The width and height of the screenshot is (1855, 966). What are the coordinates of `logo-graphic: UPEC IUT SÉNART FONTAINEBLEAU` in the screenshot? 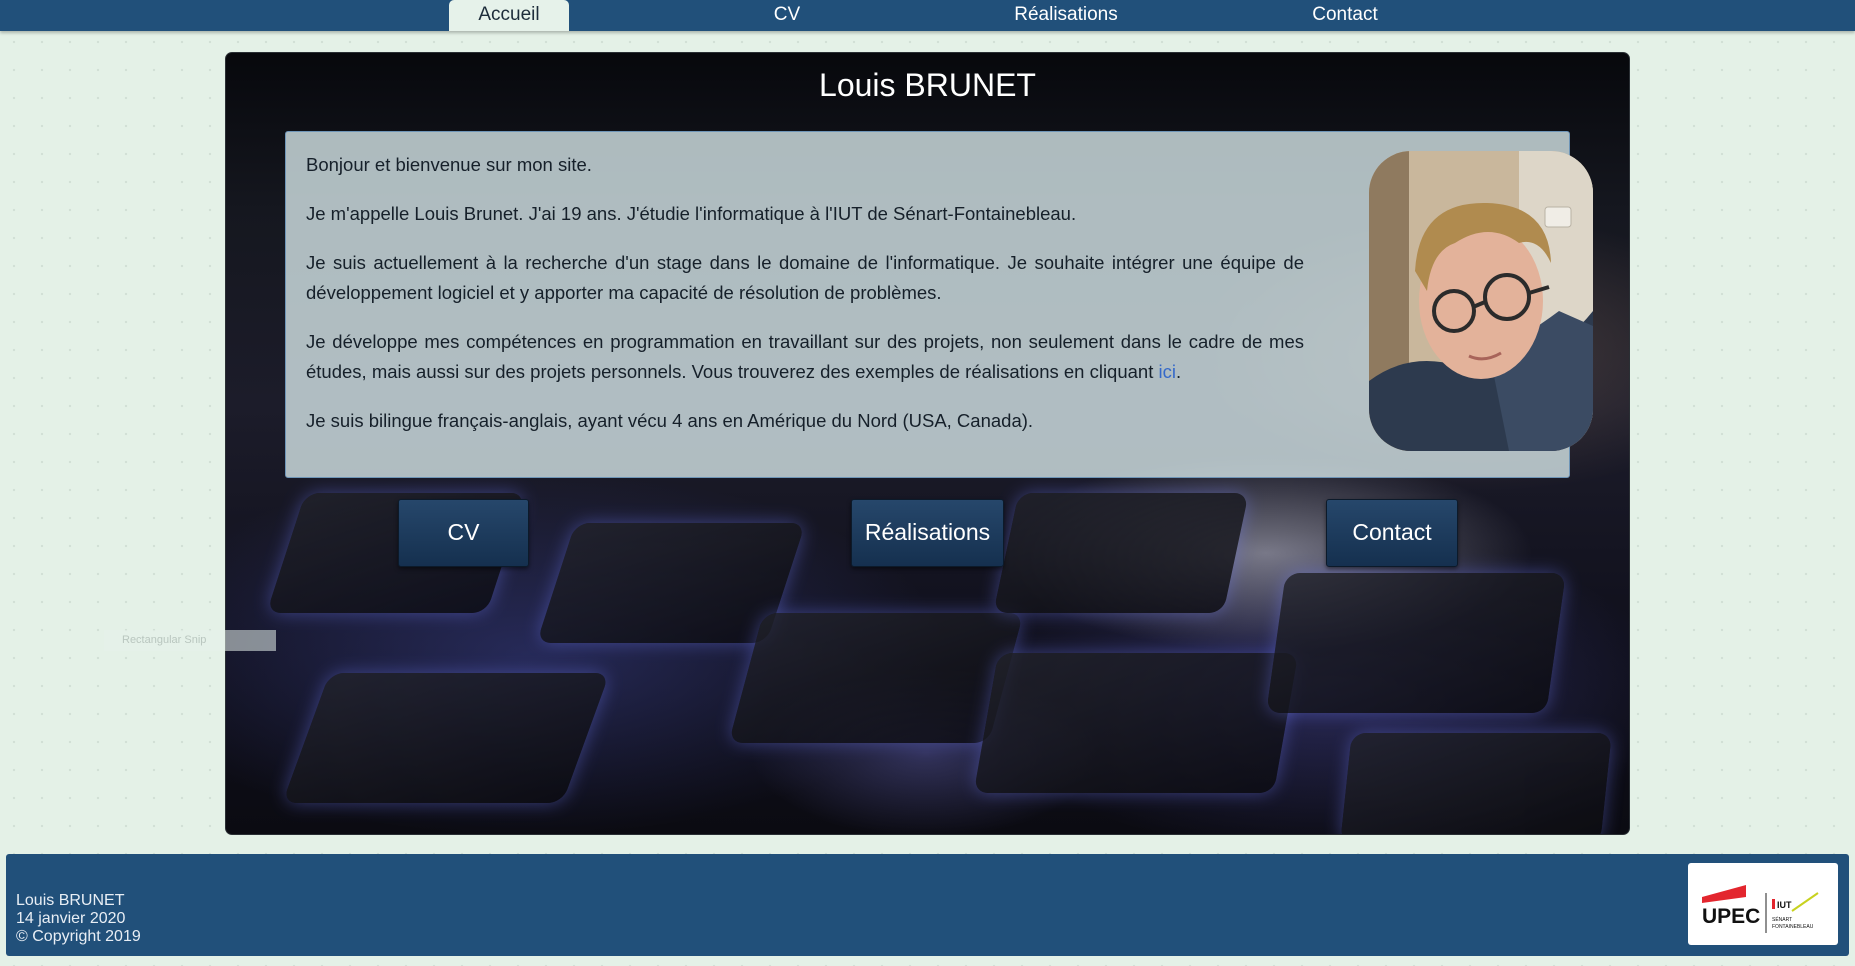 It's located at (1760, 909).